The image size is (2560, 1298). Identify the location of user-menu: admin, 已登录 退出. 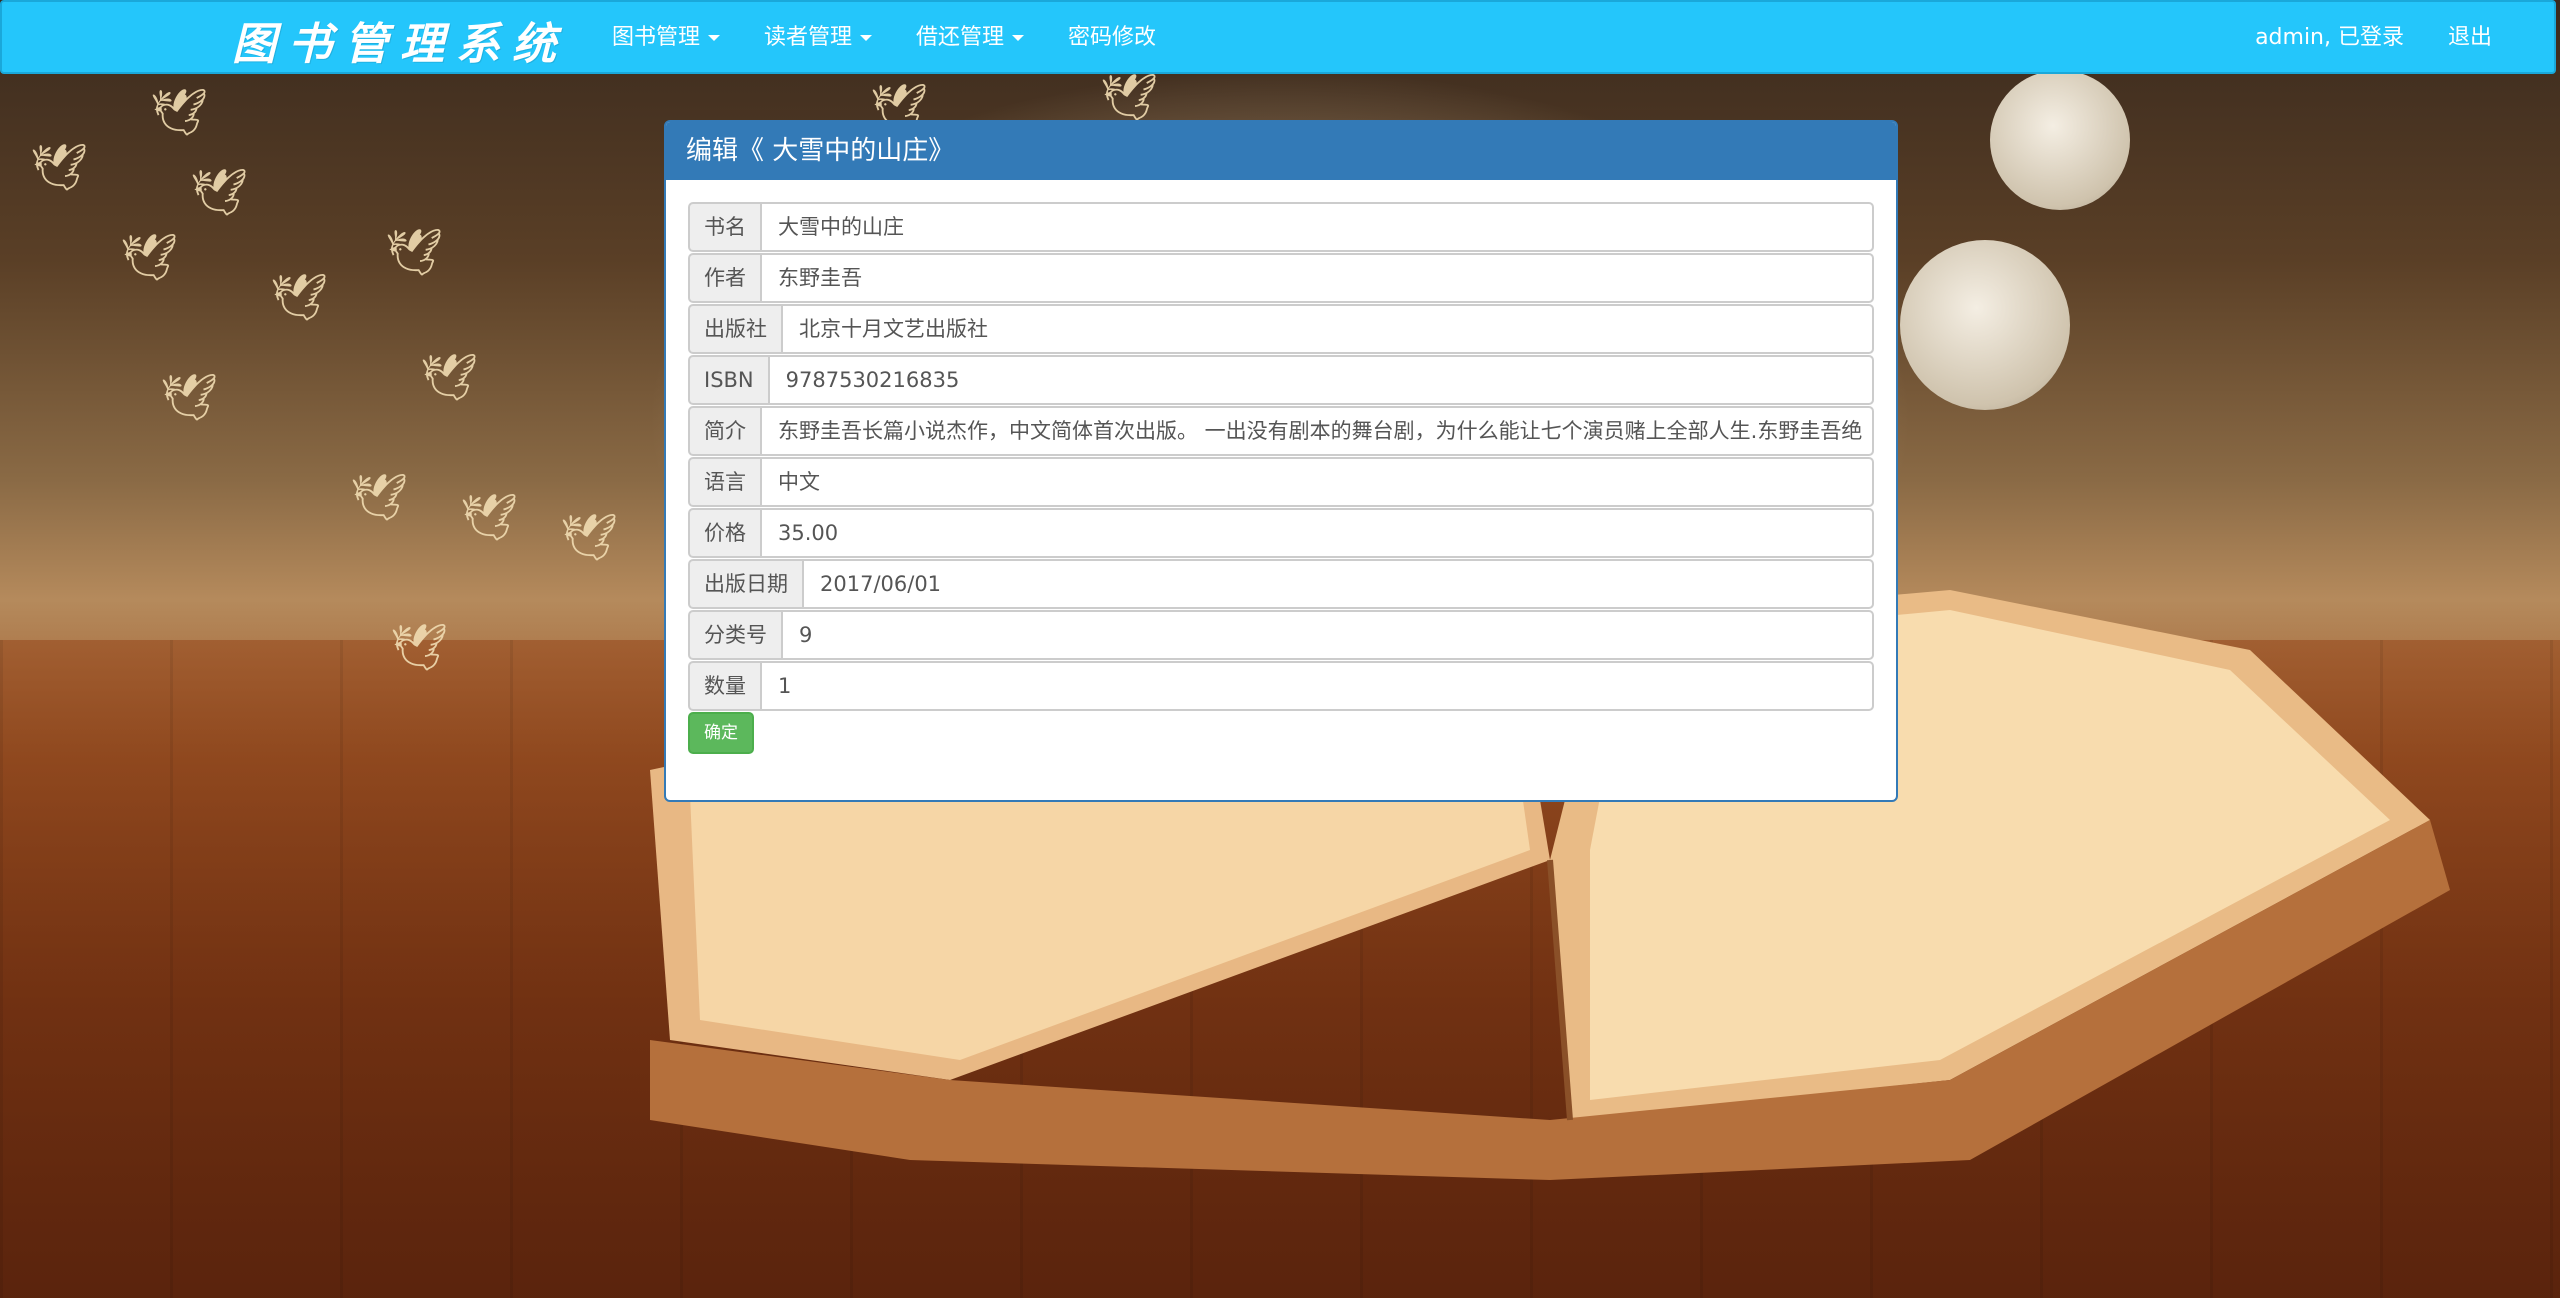
(2373, 38).